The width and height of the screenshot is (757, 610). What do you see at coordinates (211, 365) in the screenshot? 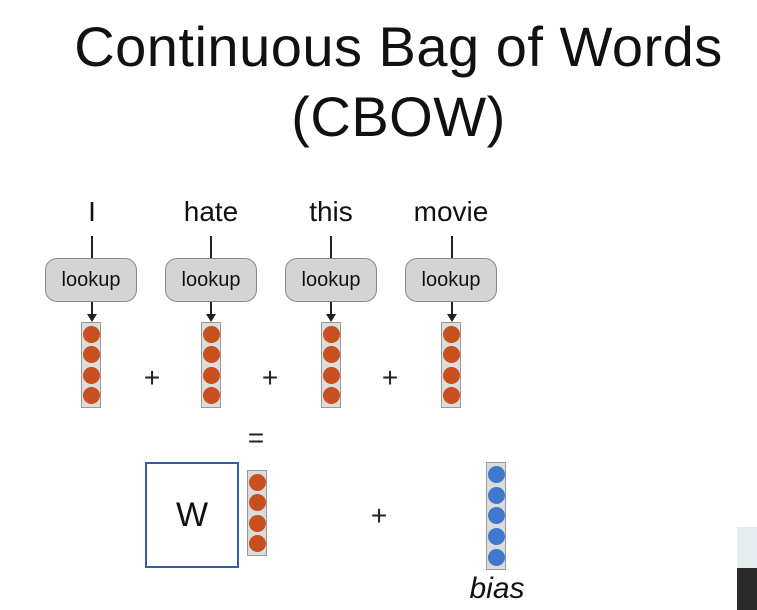
I see `embedding-vector-hate` at bounding box center [211, 365].